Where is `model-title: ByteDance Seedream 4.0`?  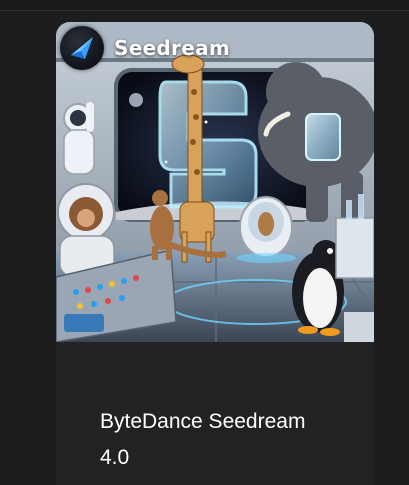 model-title: ByteDance Seedream 4.0 is located at coordinates (220, 440).